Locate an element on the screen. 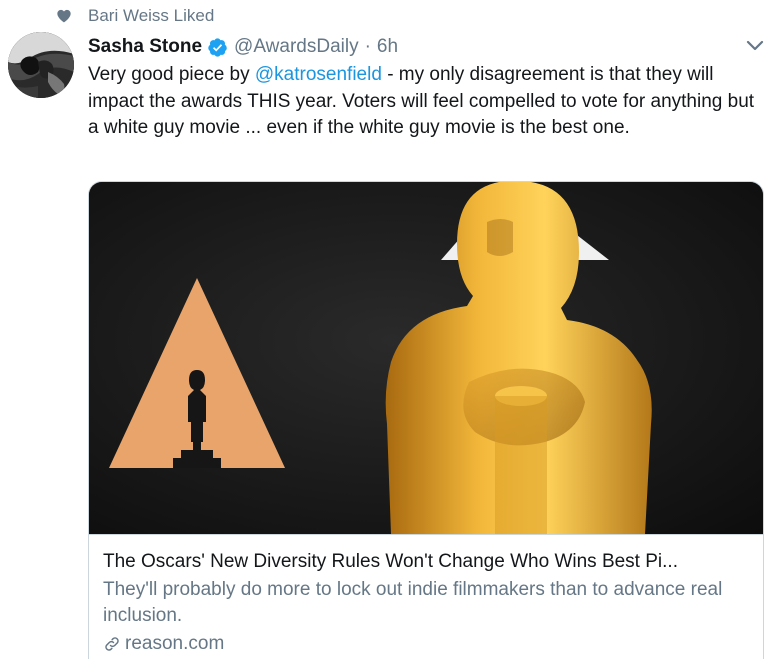 The width and height of the screenshot is (778, 659). card-domain: reason.com is located at coordinates (426, 644).